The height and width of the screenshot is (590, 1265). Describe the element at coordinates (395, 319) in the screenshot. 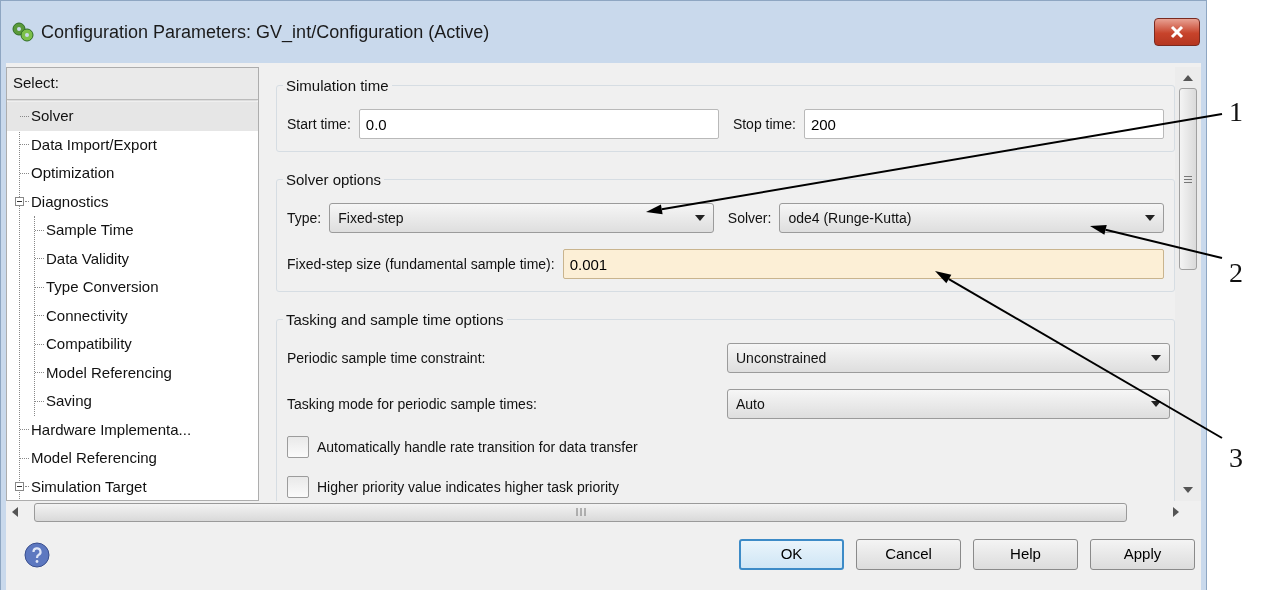

I see `section-title: Tasking and sample time options` at that location.